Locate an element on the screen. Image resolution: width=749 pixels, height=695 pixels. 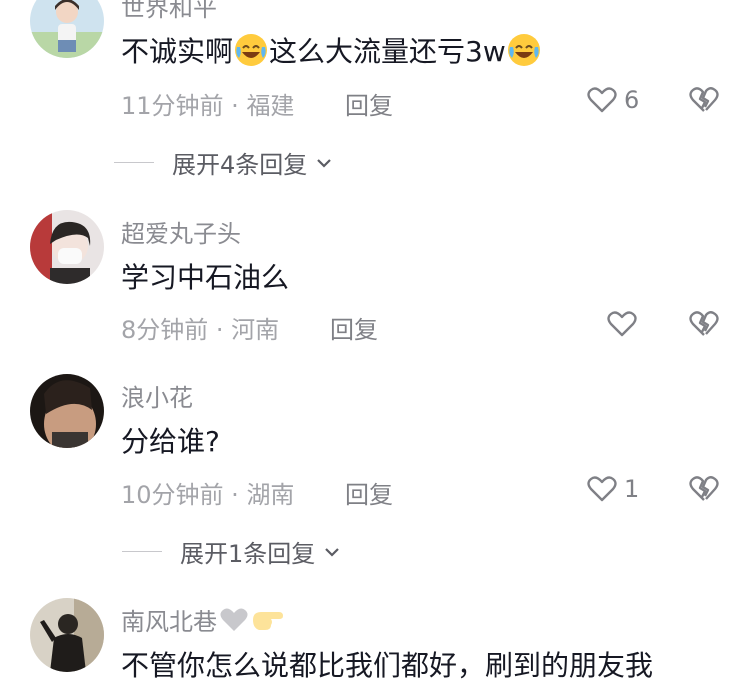
comment-location: 湖南 is located at coordinates (270, 495).